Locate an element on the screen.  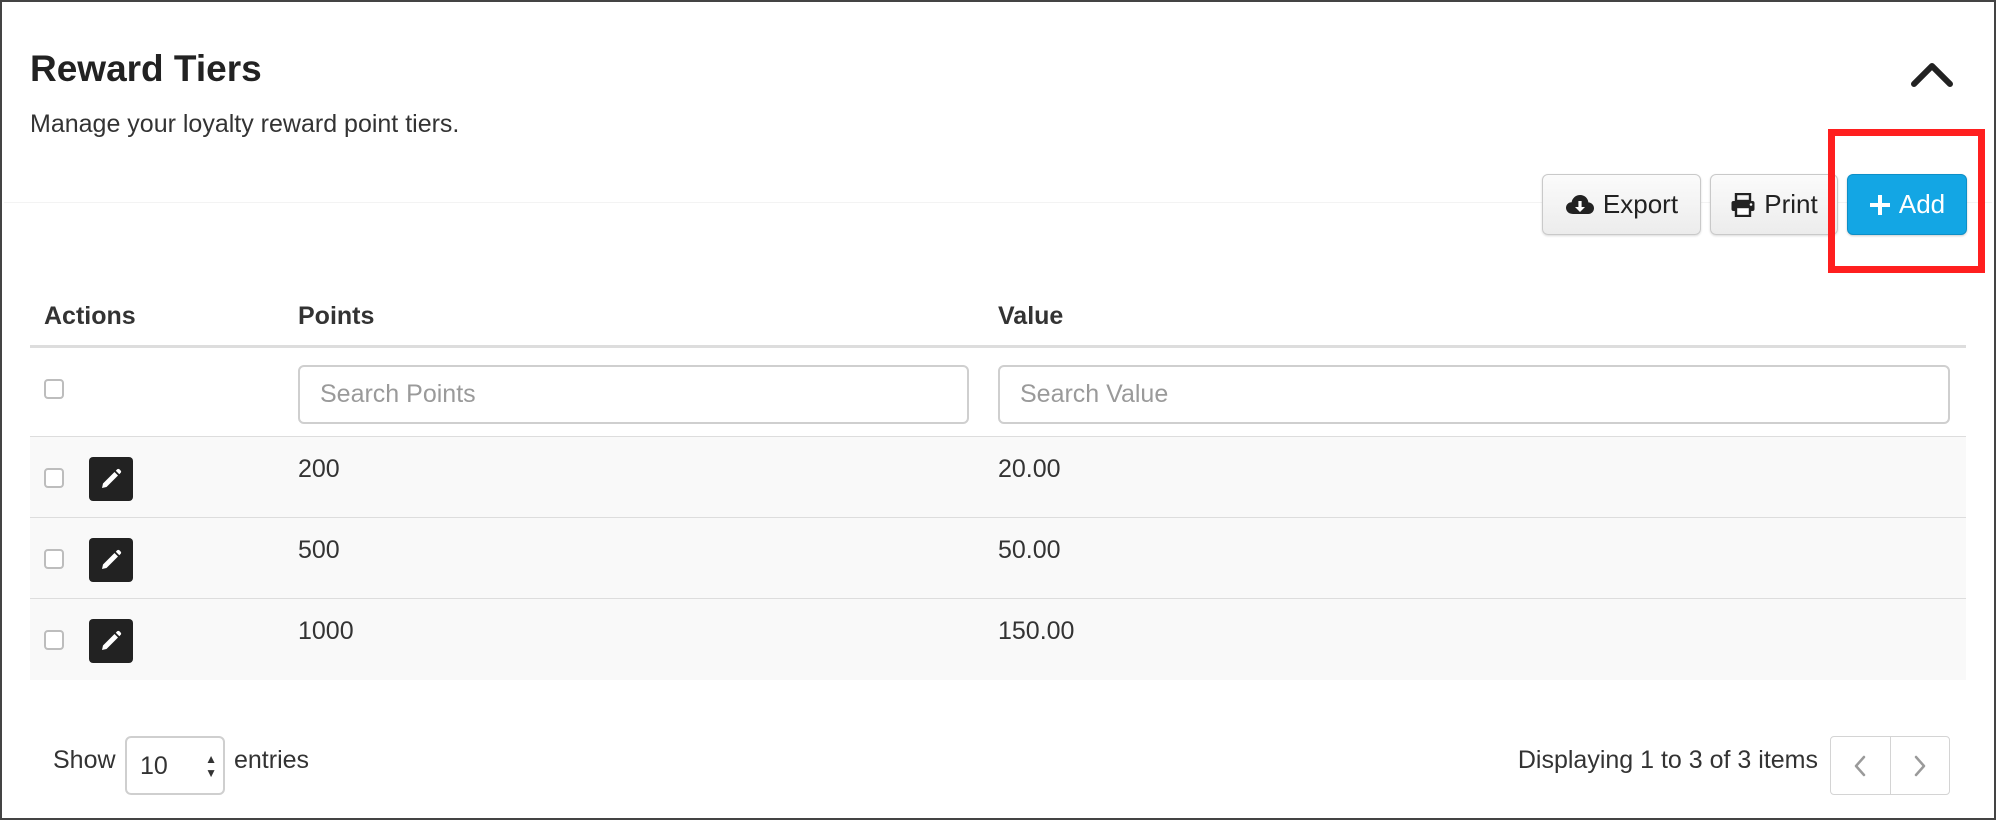
filter-row is located at coordinates (998, 392).